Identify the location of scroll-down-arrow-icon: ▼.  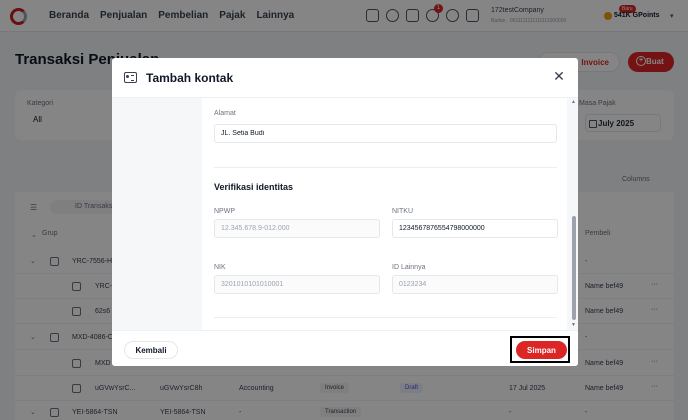
(573, 325).